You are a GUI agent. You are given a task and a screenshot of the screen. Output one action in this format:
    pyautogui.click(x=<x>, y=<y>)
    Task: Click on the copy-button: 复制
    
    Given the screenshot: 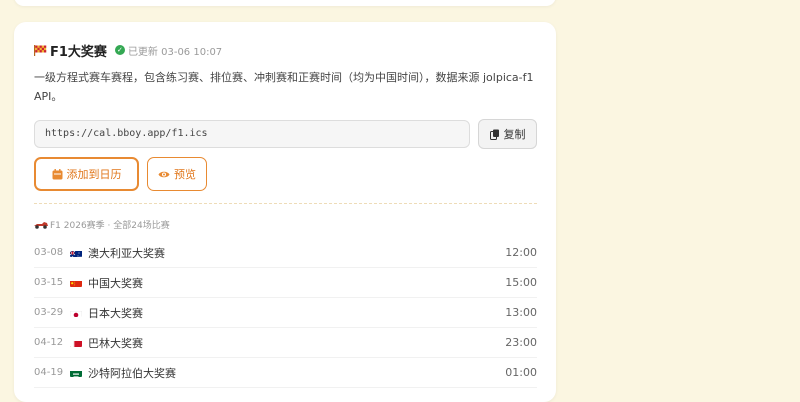 What is the action you would take?
    pyautogui.click(x=507, y=134)
    